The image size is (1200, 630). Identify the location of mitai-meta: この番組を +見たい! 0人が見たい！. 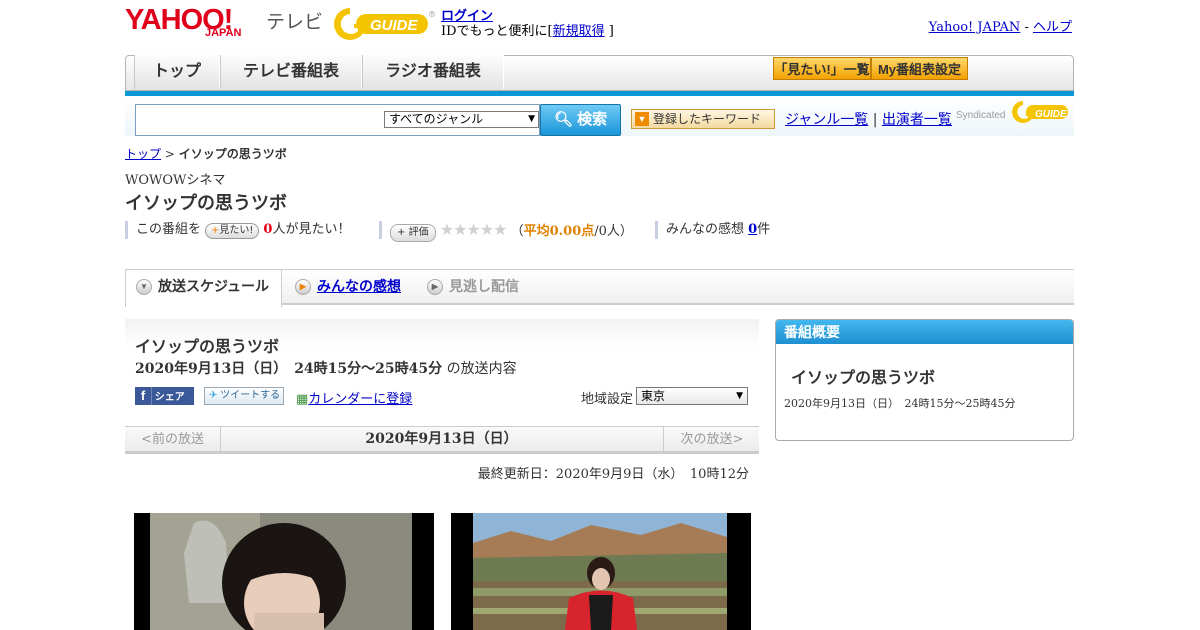
(237, 230).